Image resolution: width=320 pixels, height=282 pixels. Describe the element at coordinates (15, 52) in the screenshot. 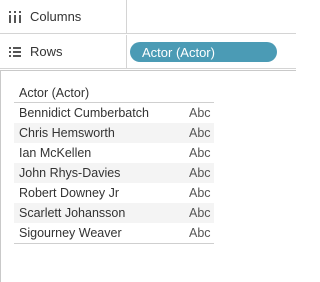

I see `rows-shelf-icon` at that location.